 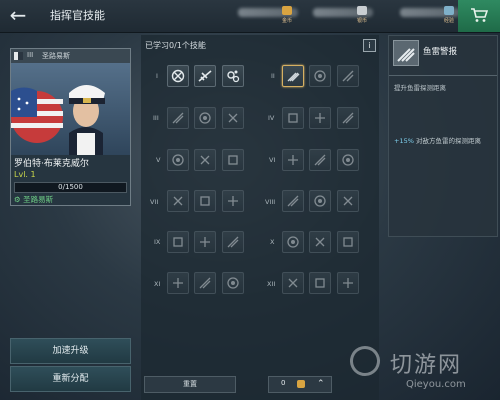 I want to click on page-title: 指挥官技能, so click(x=77, y=15).